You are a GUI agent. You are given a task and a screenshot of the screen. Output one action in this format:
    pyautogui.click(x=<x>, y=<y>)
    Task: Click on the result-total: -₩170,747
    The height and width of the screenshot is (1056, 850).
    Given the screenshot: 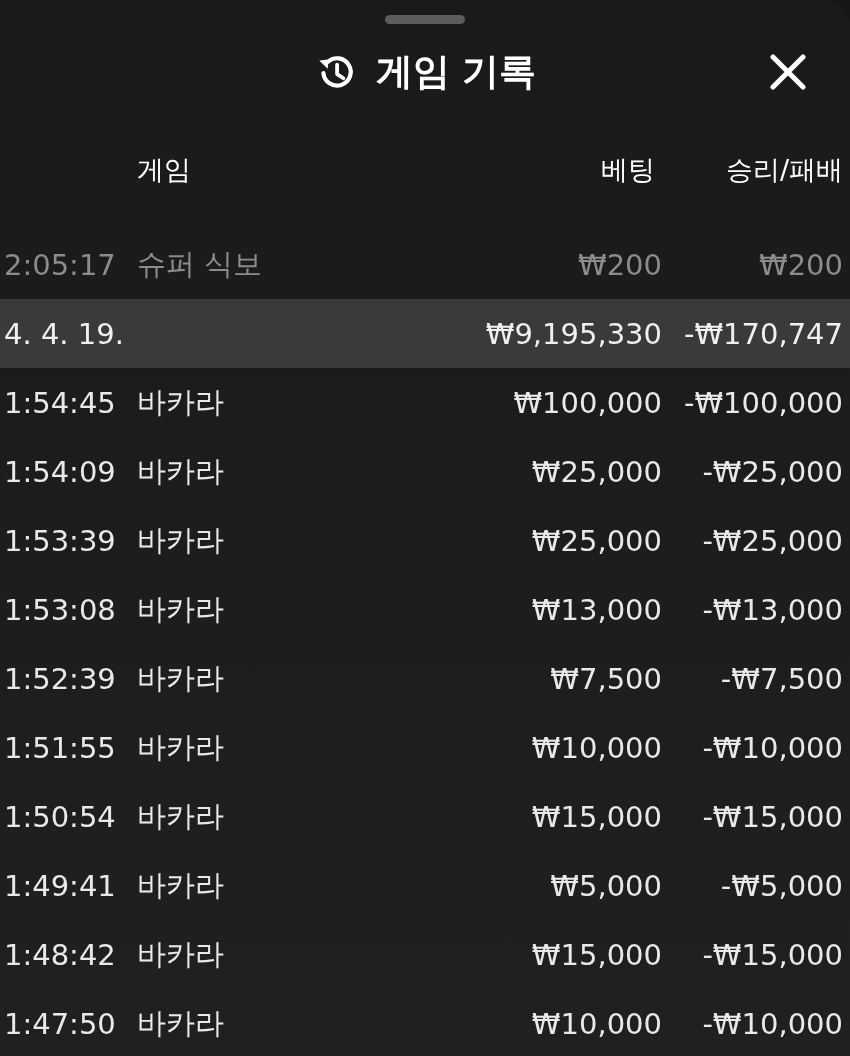 What is the action you would take?
    pyautogui.click(x=763, y=333)
    